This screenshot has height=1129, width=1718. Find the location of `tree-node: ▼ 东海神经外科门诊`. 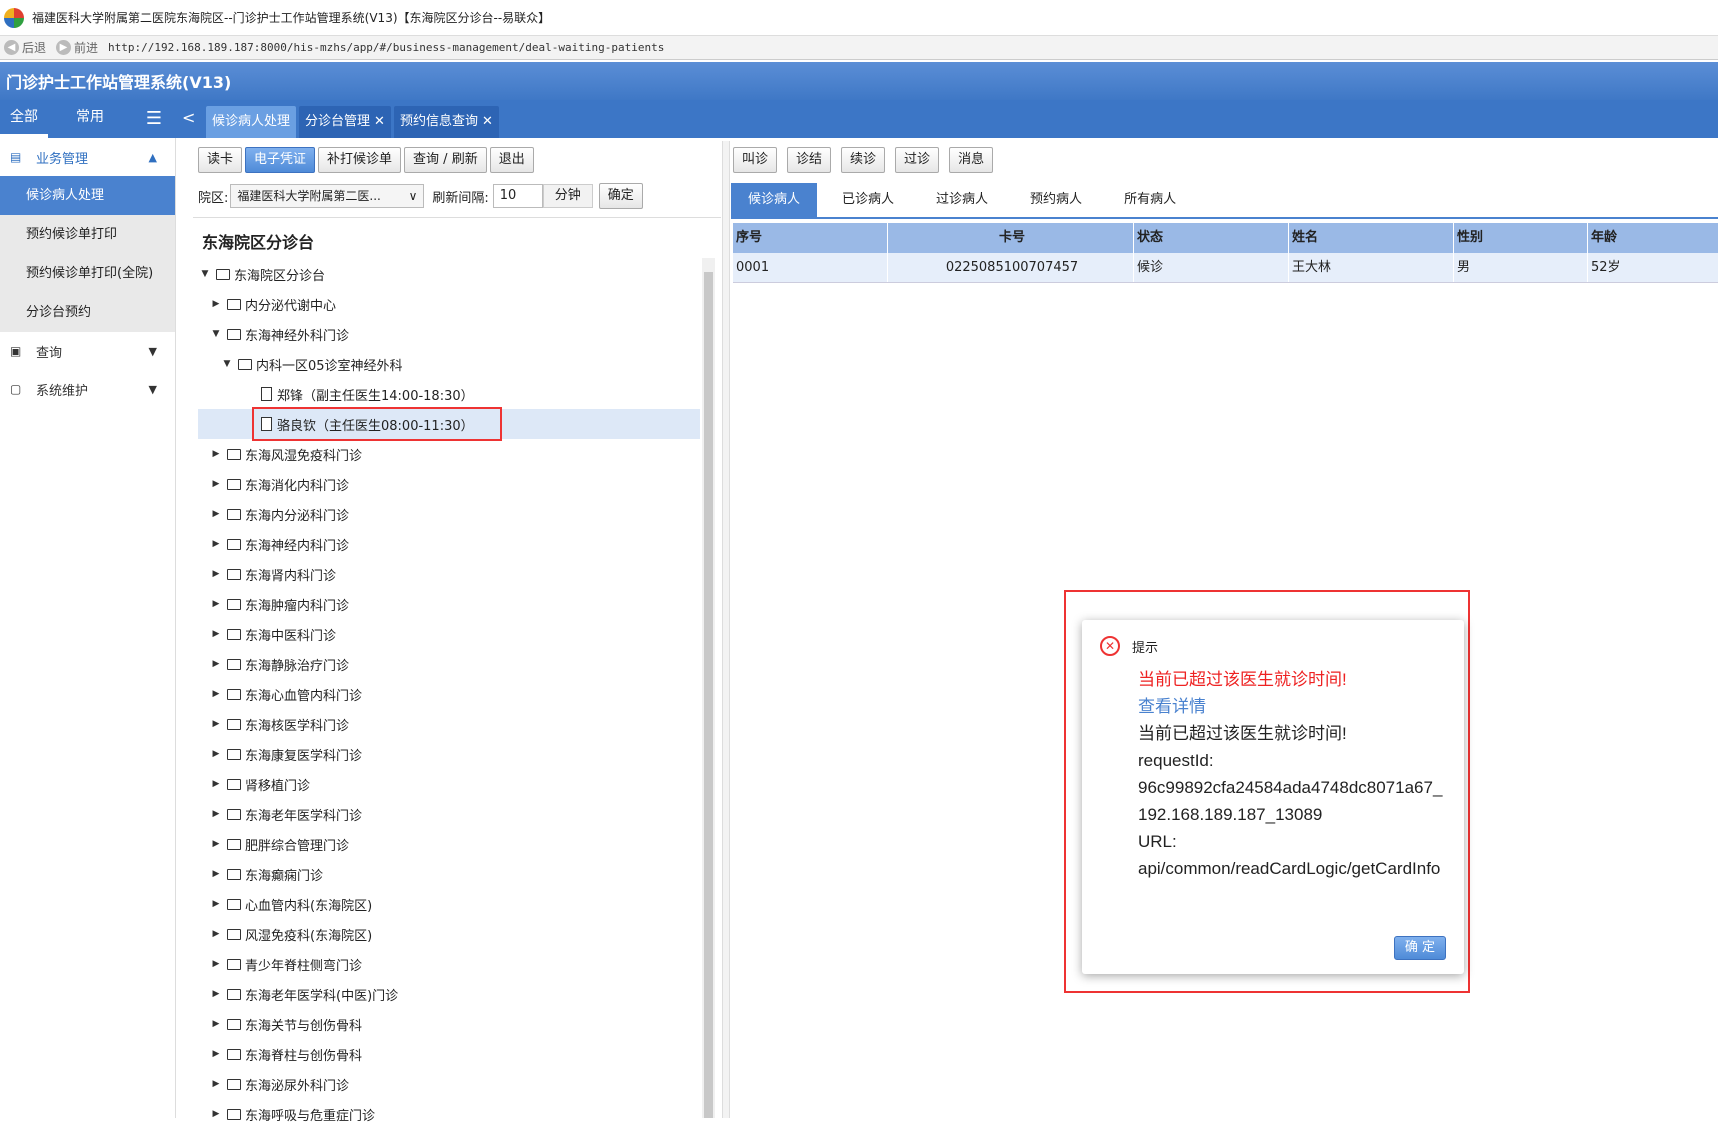

tree-node: ▼ 东海神经外科门诊 is located at coordinates (449, 334).